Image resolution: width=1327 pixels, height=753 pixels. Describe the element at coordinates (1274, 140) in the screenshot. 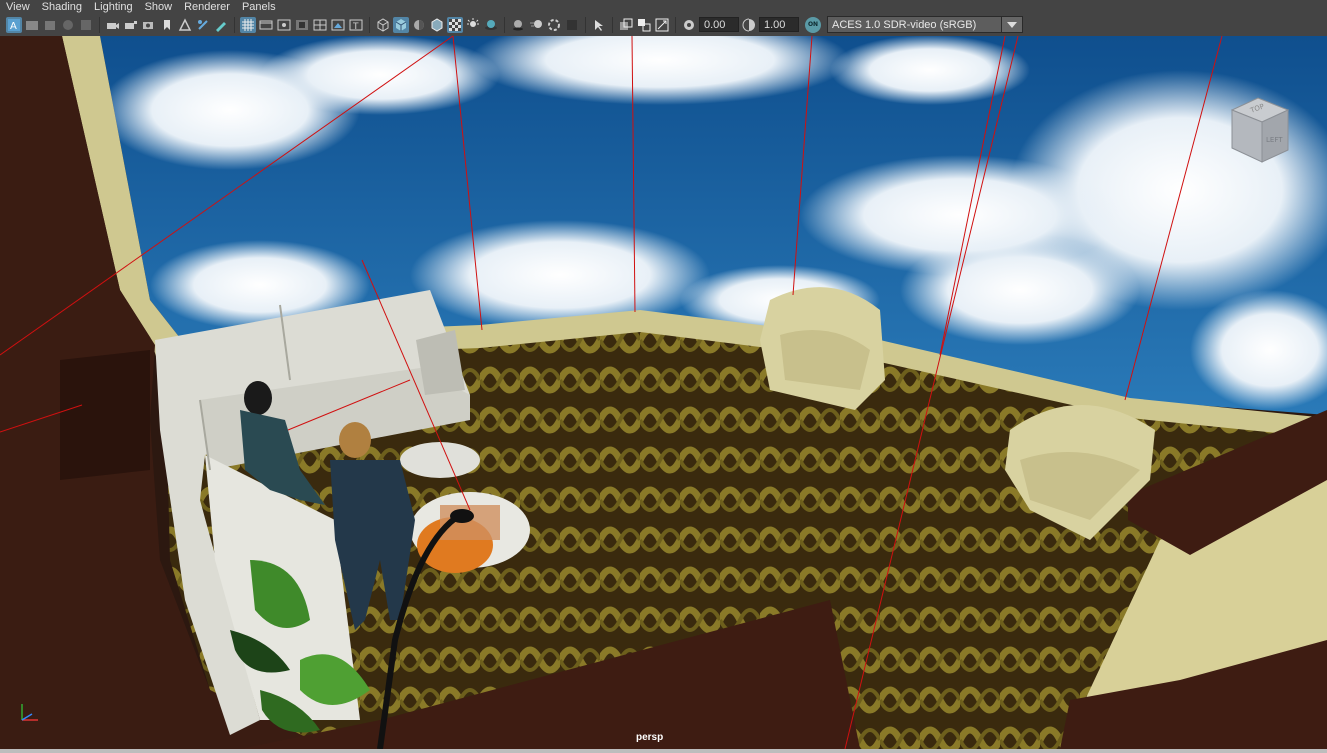

I see `viewcube-face-label: LEFT` at that location.